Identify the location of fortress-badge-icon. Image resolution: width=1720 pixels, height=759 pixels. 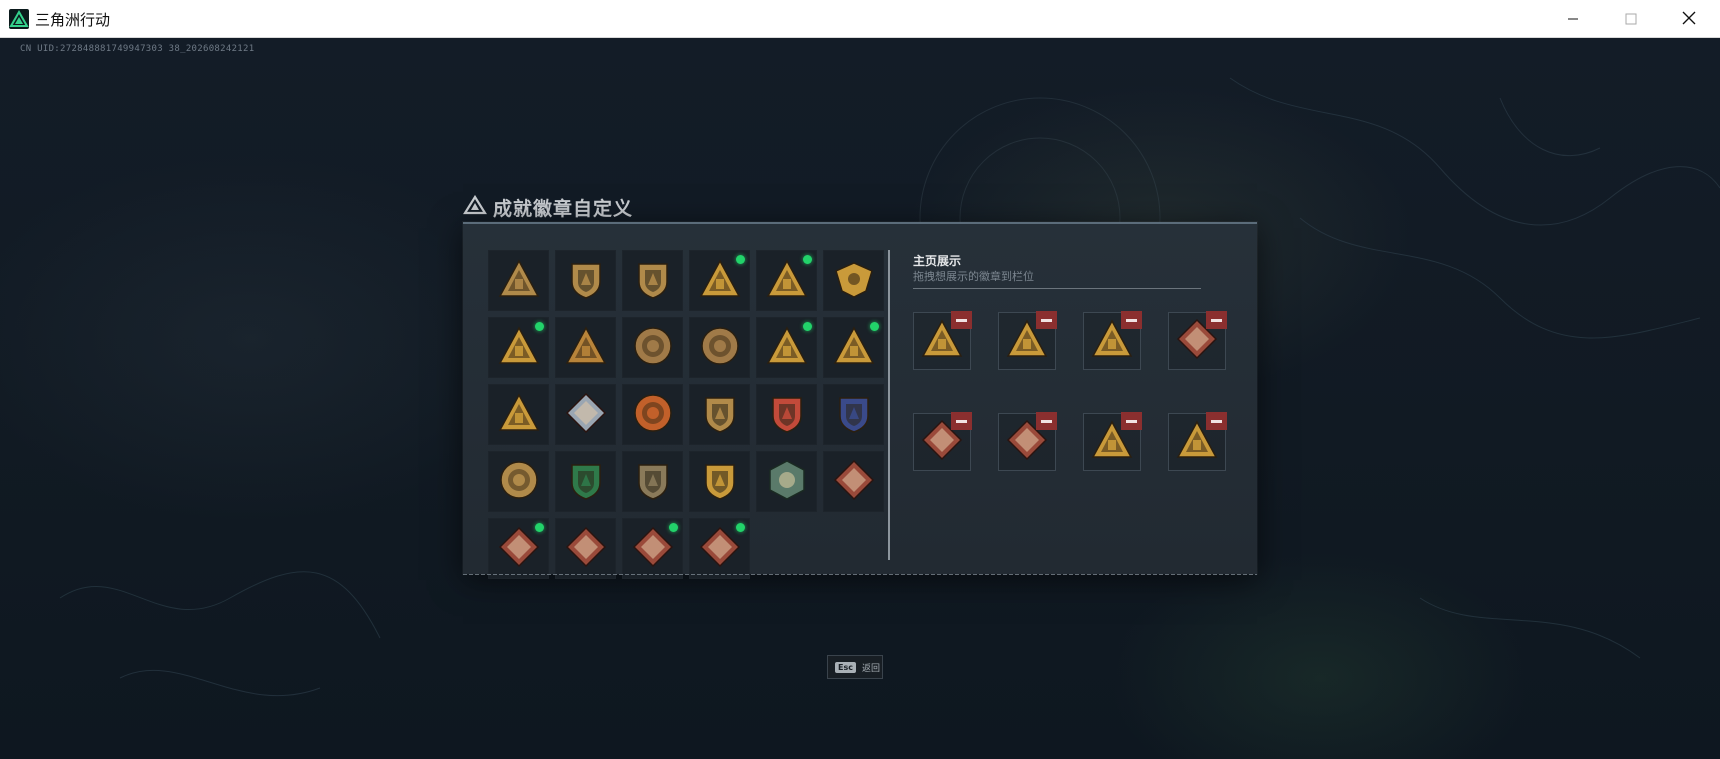
(787, 281).